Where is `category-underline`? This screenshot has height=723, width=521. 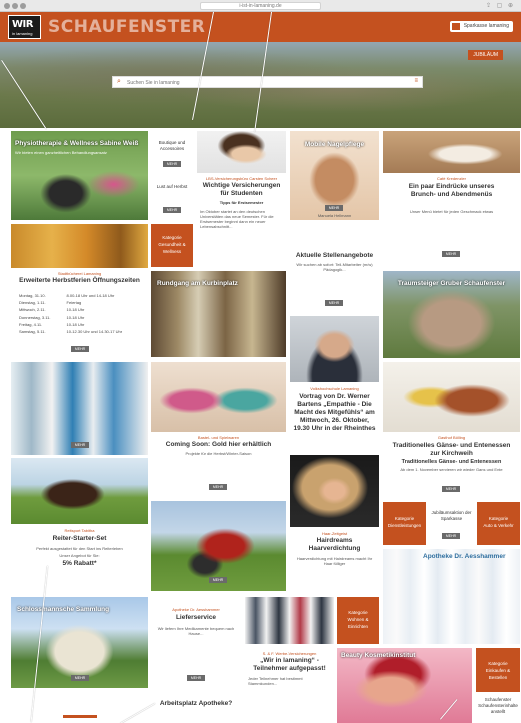 category-underline is located at coordinates (80, 716).